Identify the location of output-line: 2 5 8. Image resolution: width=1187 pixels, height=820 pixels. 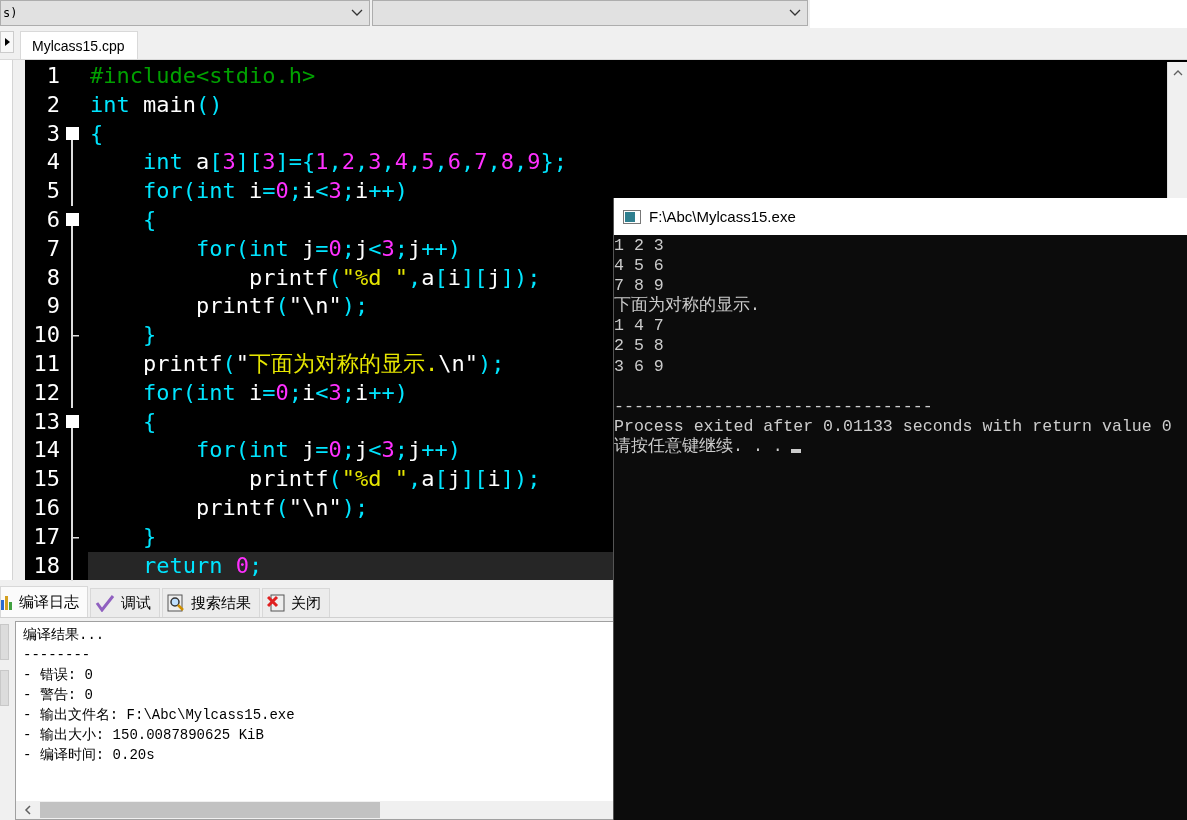
(639, 346).